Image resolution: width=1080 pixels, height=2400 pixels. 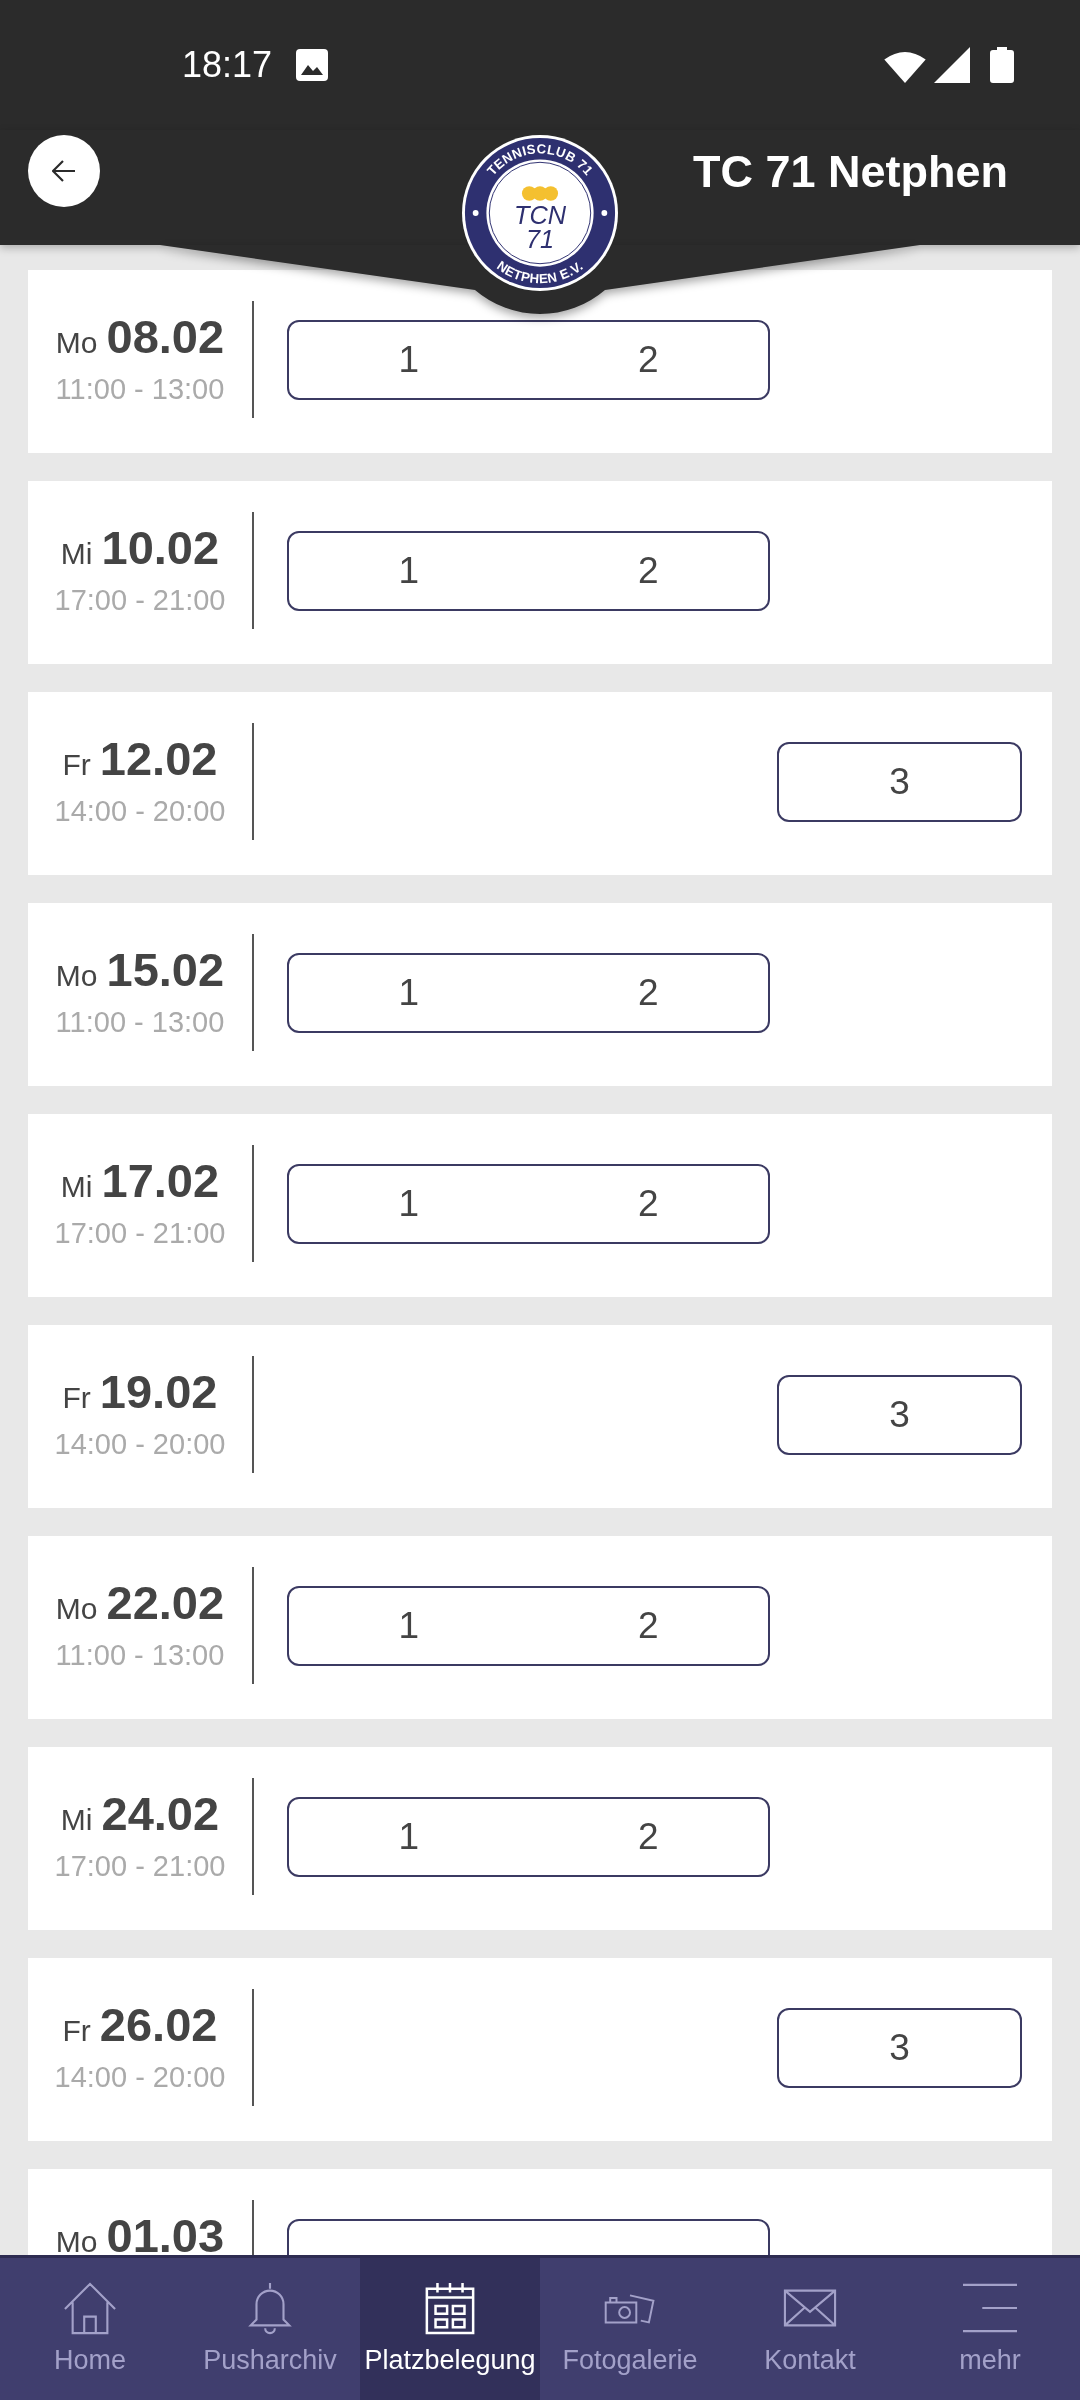 What do you see at coordinates (850, 172) in the screenshot?
I see `app-title: TC 71 Netphen` at bounding box center [850, 172].